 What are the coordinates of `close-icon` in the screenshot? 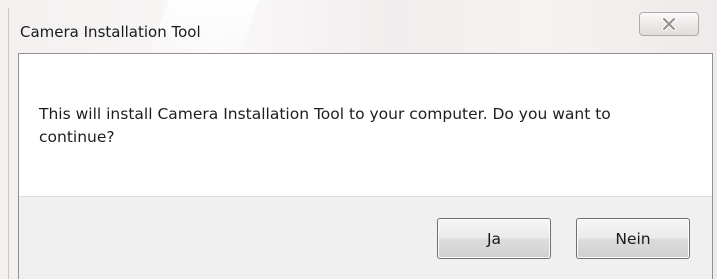 It's located at (669, 24).